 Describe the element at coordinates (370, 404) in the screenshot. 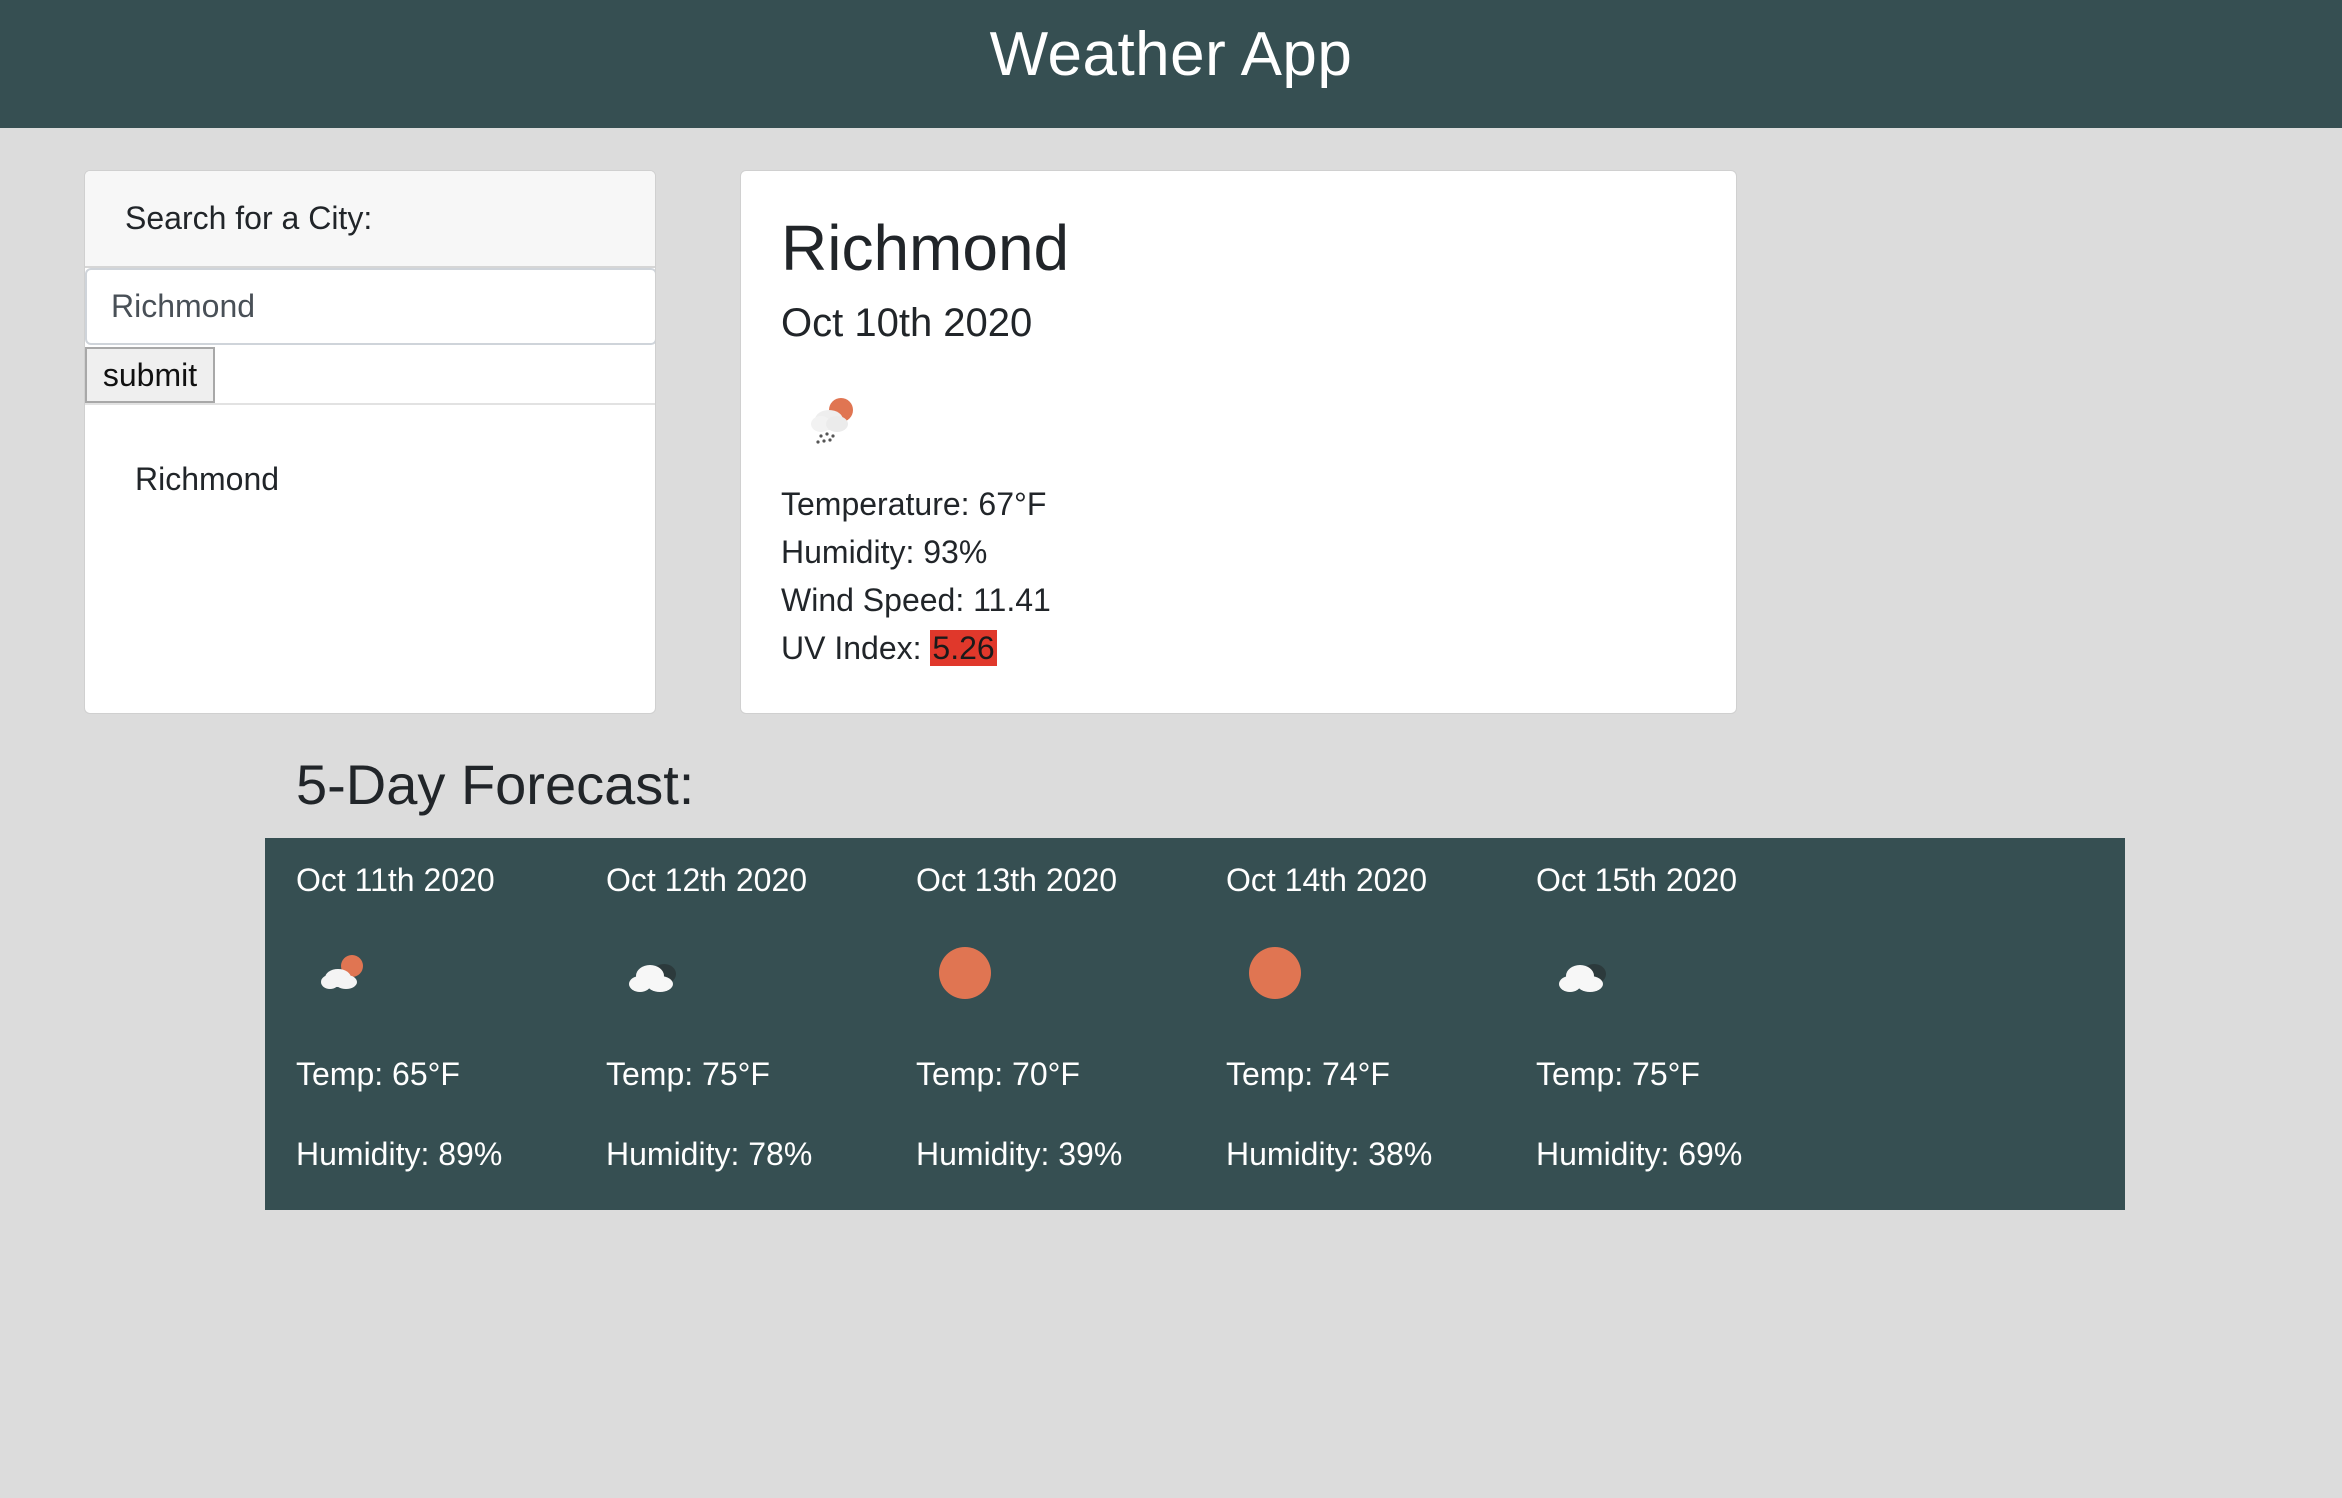

I see `divider` at that location.